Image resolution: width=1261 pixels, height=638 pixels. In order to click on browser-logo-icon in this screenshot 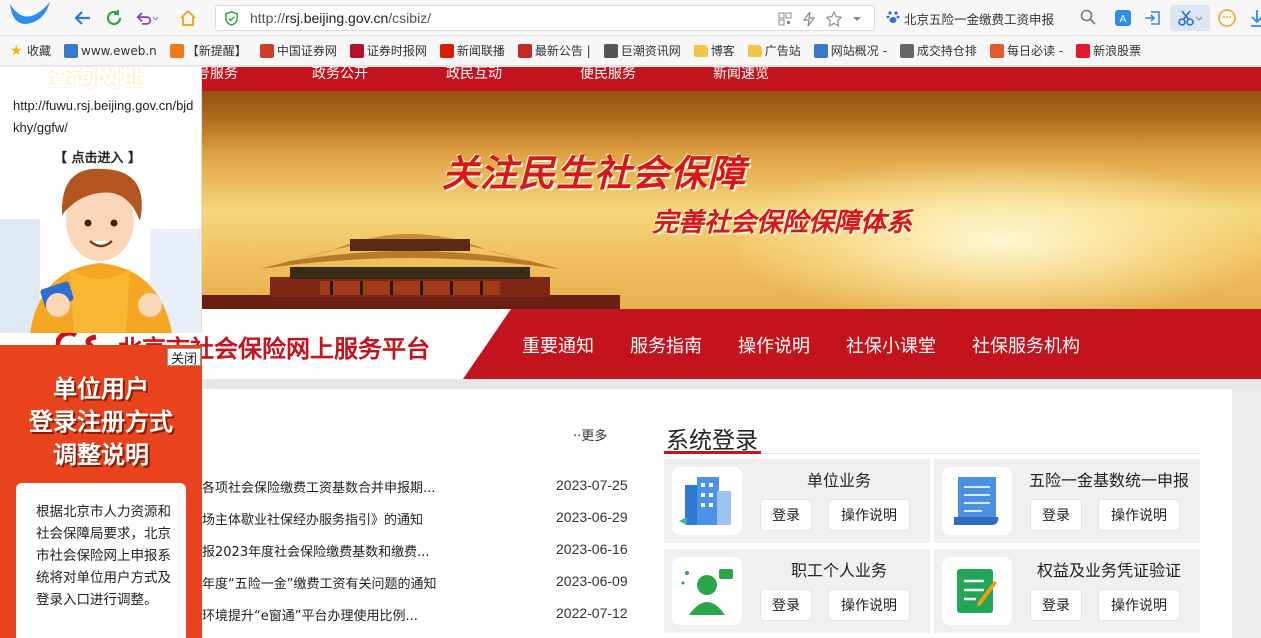, I will do `click(30, 14)`.